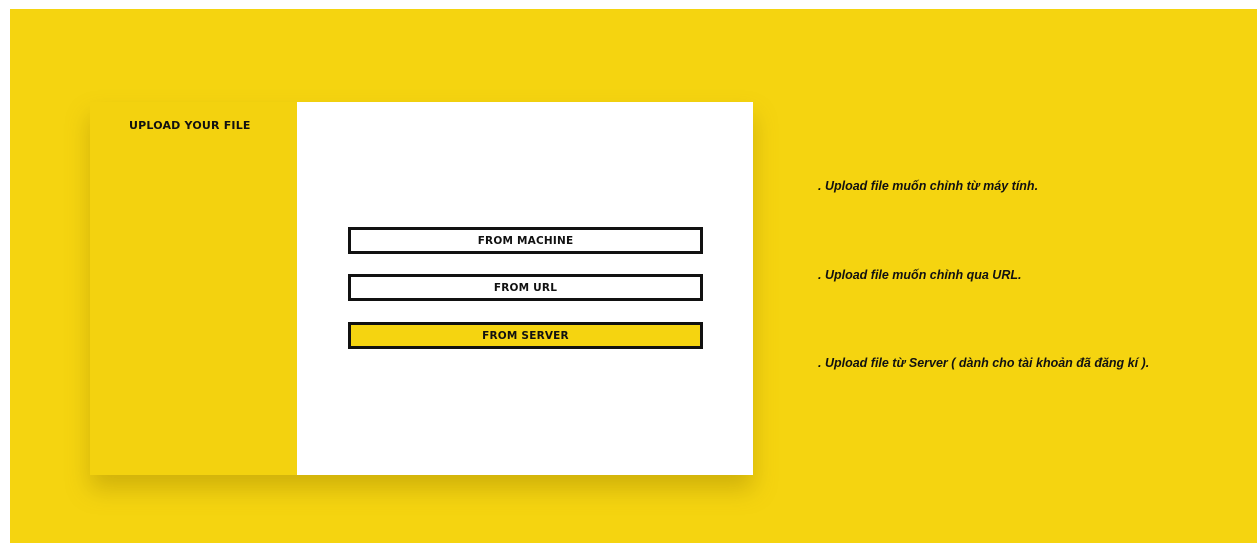 The height and width of the screenshot is (543, 1257). I want to click on sidebar-title: UPLOAD YOUR FILE, so click(190, 125).